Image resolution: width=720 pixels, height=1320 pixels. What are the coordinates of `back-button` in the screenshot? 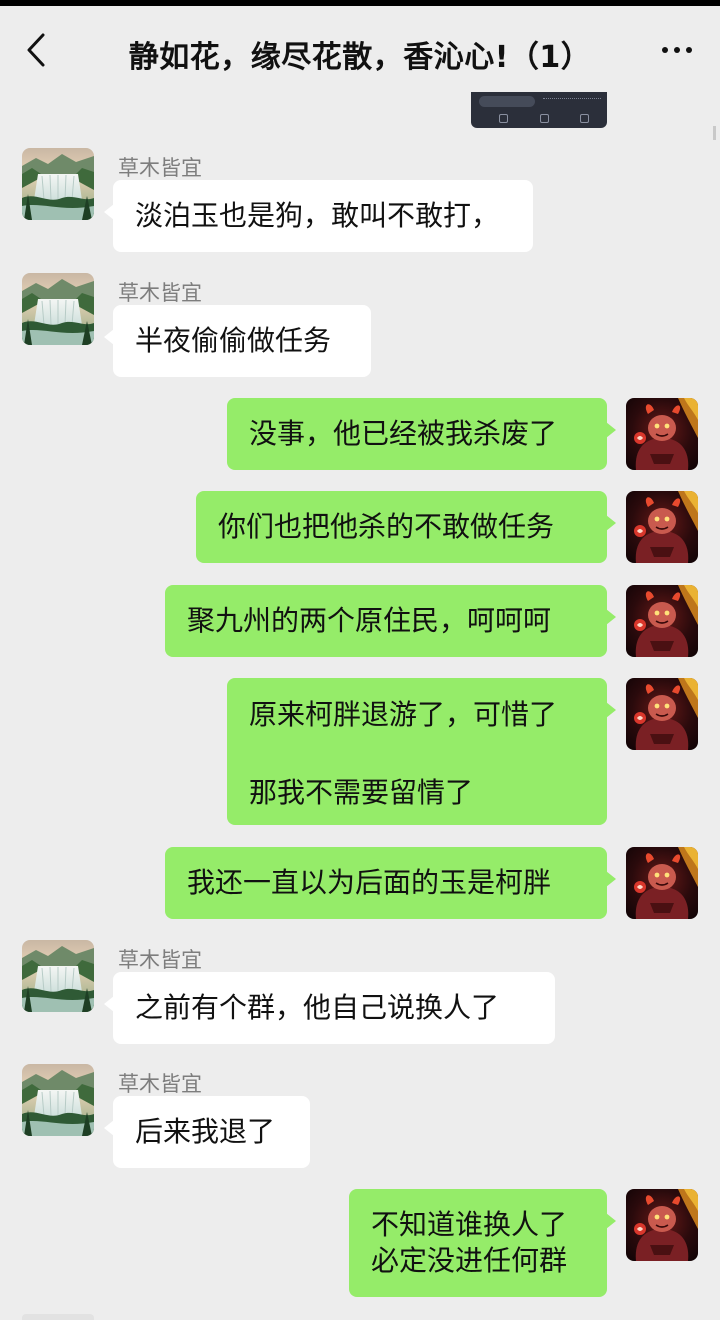 It's located at (36, 50).